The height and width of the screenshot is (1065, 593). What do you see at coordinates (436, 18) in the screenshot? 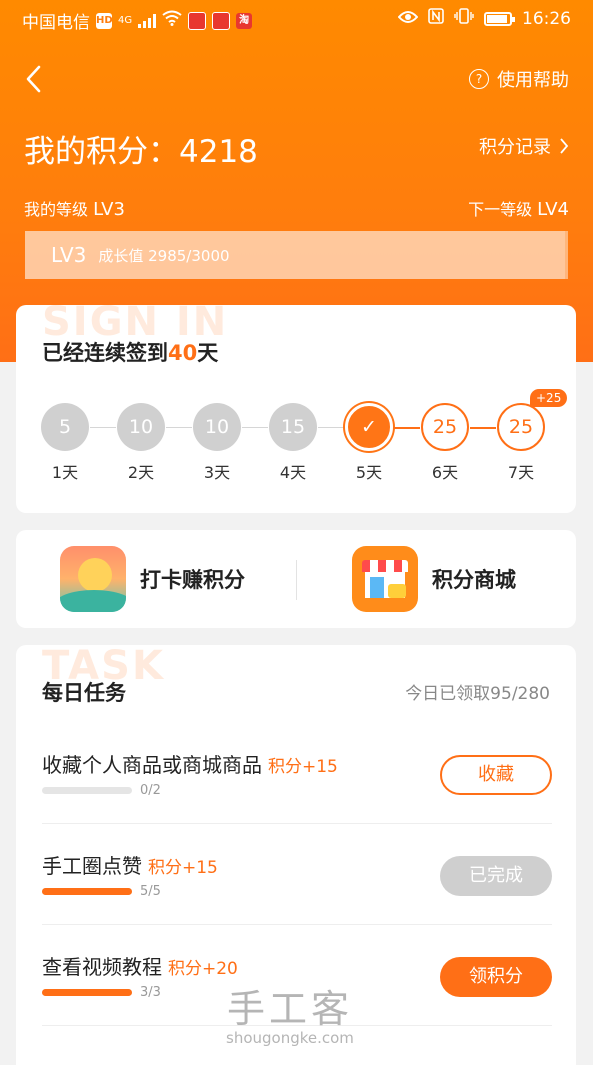
I see `nfc-icon` at bounding box center [436, 18].